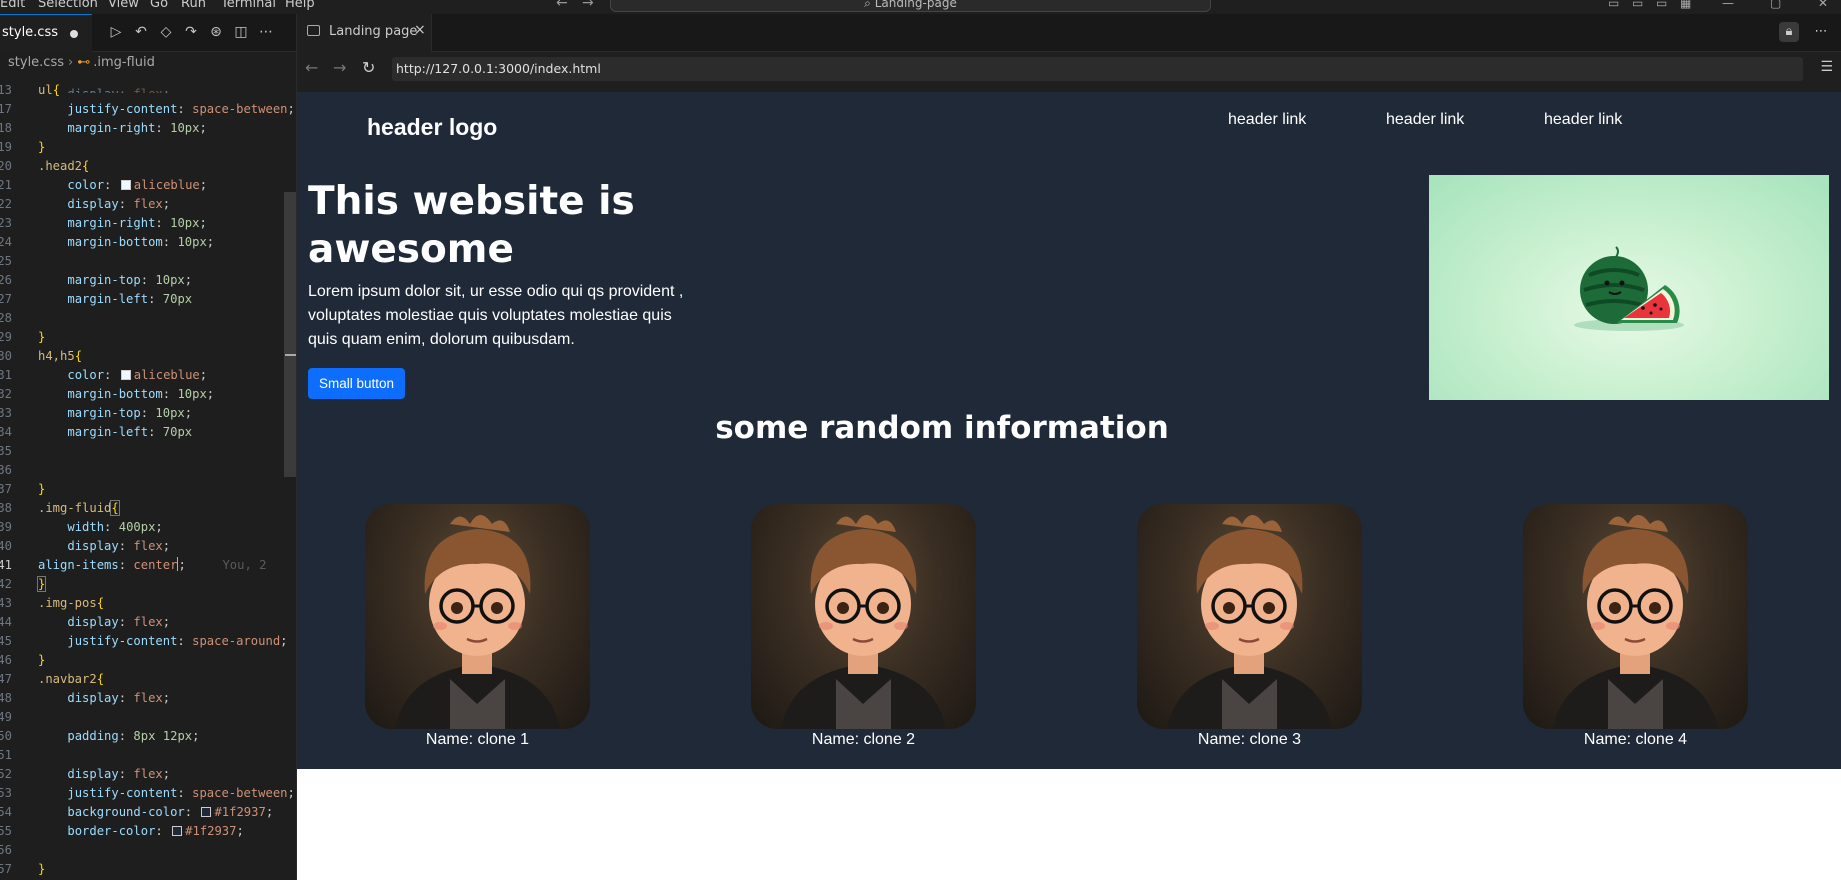 Image resolution: width=1841 pixels, height=880 pixels. Describe the element at coordinates (23, 869) in the screenshot. I see `code-line: 57}` at that location.